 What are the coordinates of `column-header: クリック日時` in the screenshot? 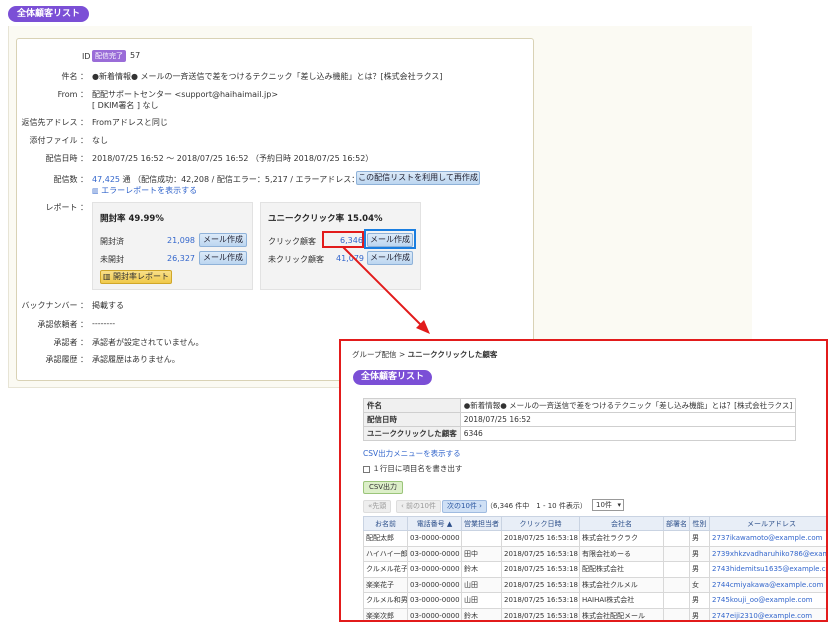 It's located at (540, 523).